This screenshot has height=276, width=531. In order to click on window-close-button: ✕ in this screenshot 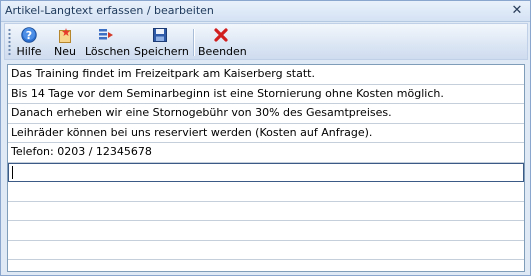, I will do `click(517, 10)`.